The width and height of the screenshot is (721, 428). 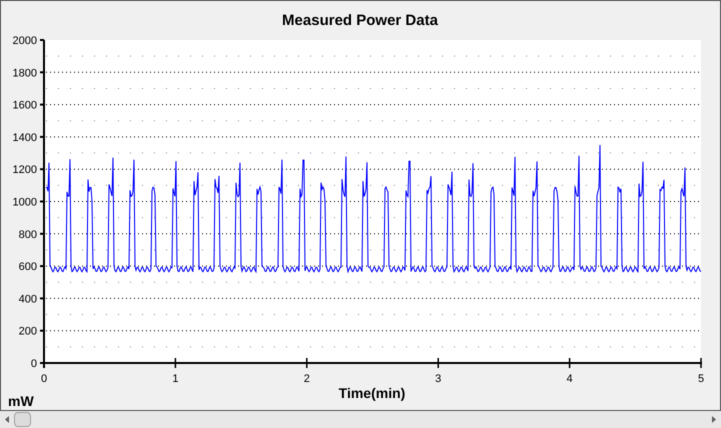 I want to click on y-tick-label: 1800, so click(x=24, y=73).